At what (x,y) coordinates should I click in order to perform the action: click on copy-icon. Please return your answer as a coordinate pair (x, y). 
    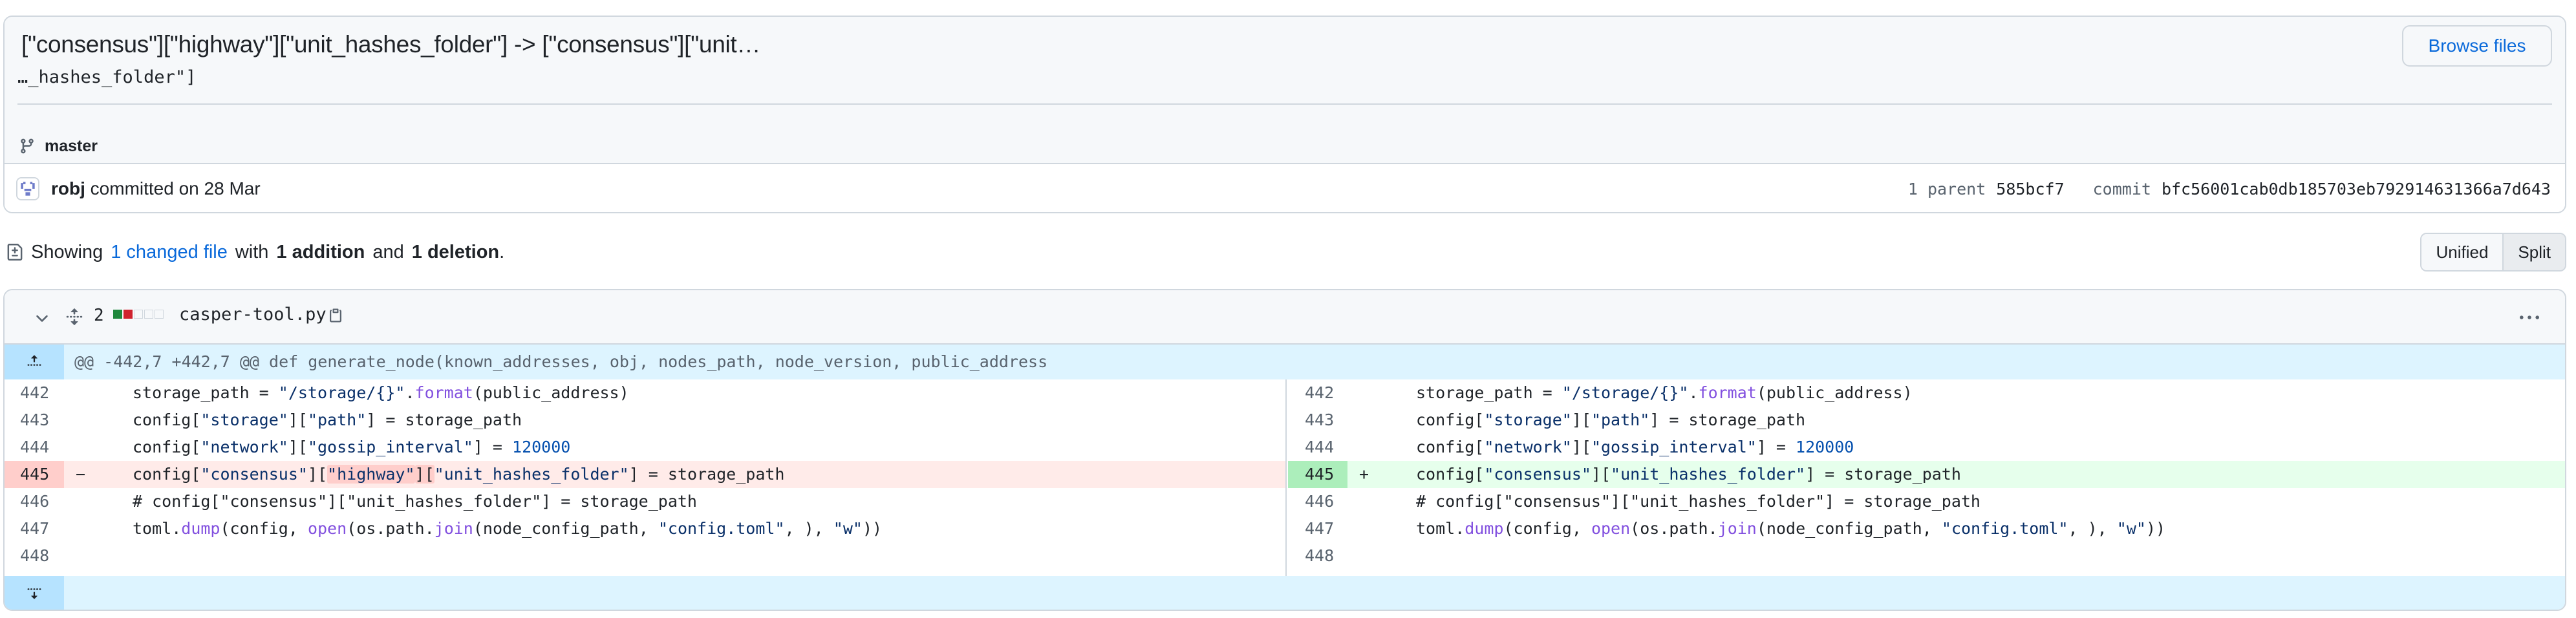
    Looking at the image, I should click on (335, 315).